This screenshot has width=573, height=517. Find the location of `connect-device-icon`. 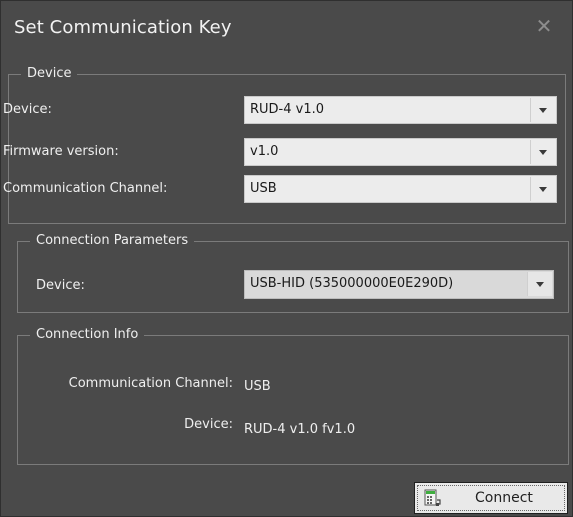

connect-device-icon is located at coordinates (432, 497).